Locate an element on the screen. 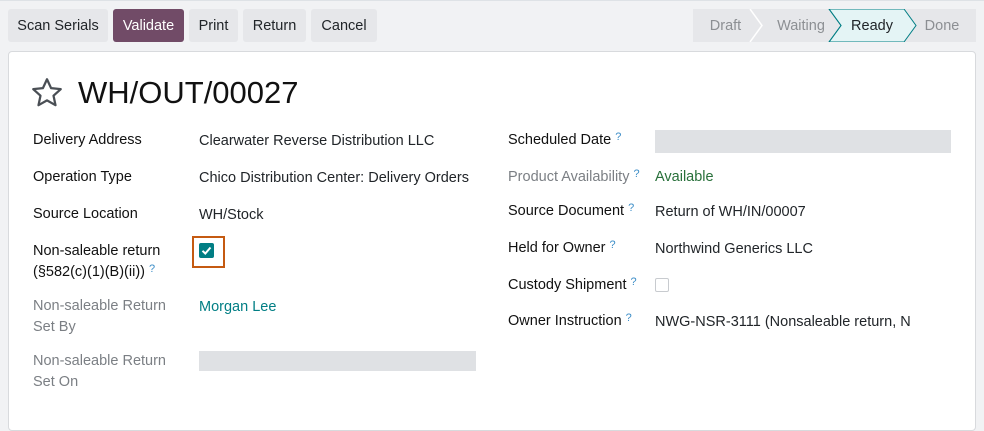 The height and width of the screenshot is (431, 984). status-bar: Draft Waiting Ready Done is located at coordinates (834, 25).